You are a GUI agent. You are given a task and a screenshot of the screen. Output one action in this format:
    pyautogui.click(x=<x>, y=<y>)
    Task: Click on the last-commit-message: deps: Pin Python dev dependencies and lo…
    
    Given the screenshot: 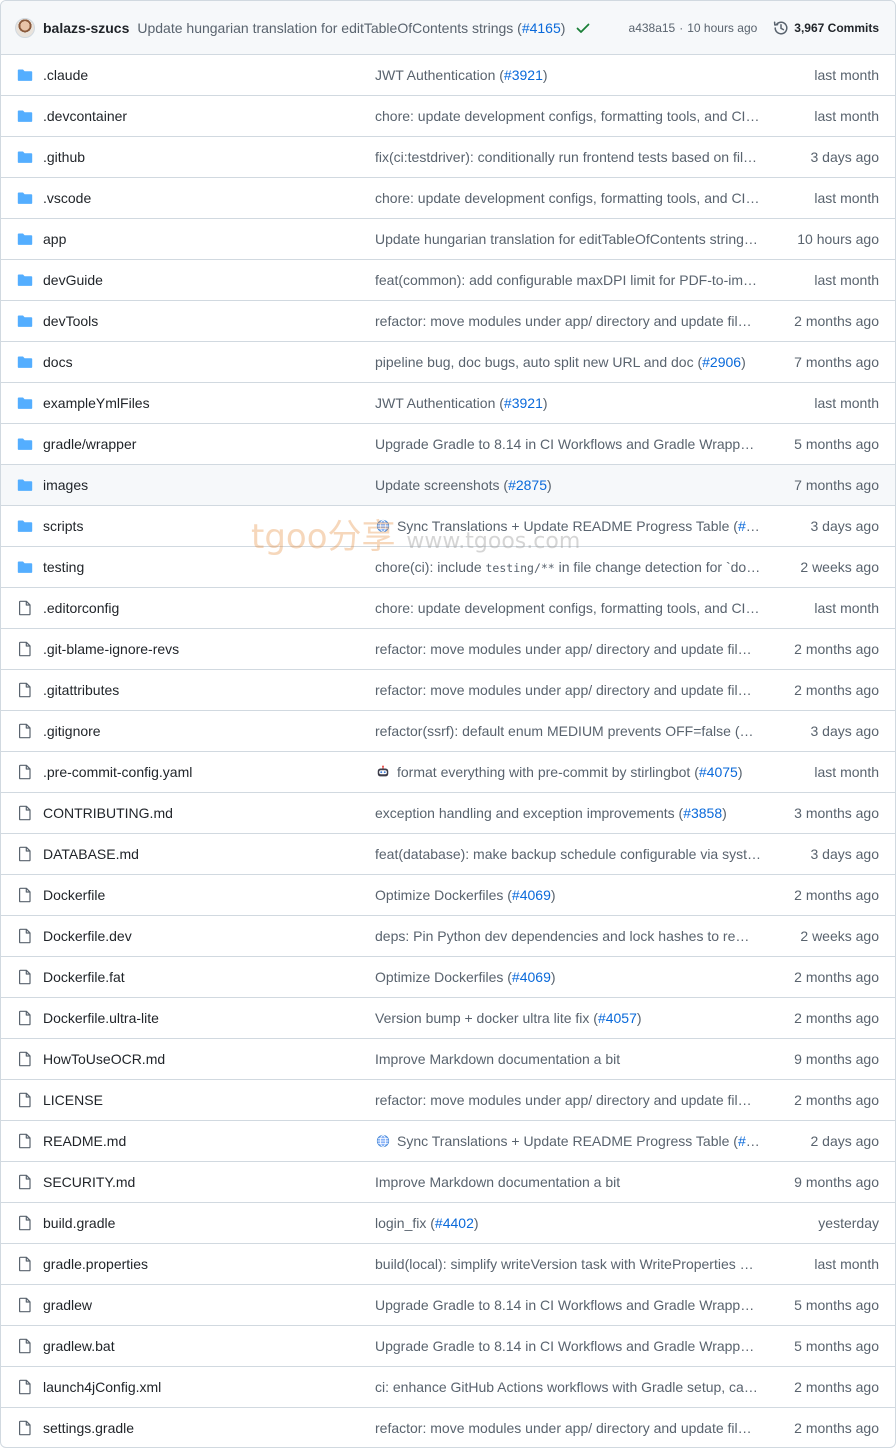 What is the action you would take?
    pyautogui.click(x=568, y=936)
    